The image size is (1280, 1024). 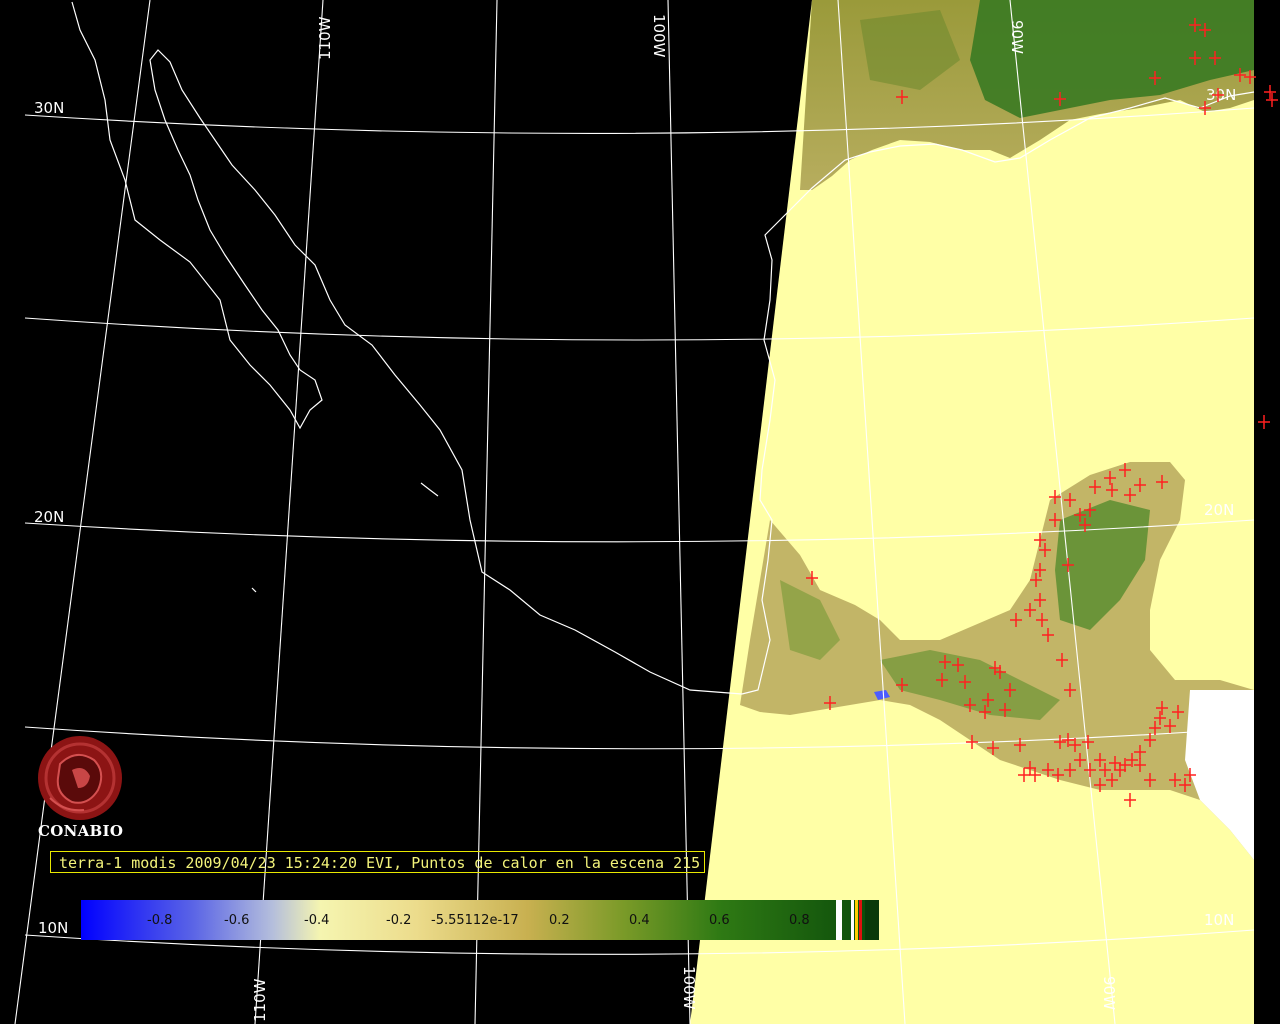 What do you see at coordinates (1219, 920) in the screenshot?
I see `grid-label-10n-right: 10N` at bounding box center [1219, 920].